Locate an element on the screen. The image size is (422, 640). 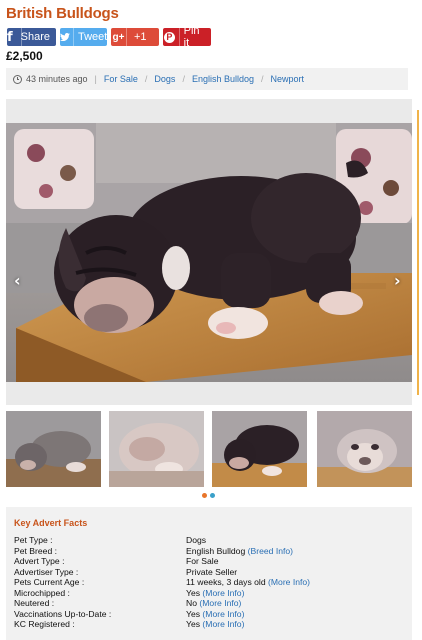
fact-row: Vaccinations Up-to-Date : Yes (More Info) is located at coordinates (209, 614).